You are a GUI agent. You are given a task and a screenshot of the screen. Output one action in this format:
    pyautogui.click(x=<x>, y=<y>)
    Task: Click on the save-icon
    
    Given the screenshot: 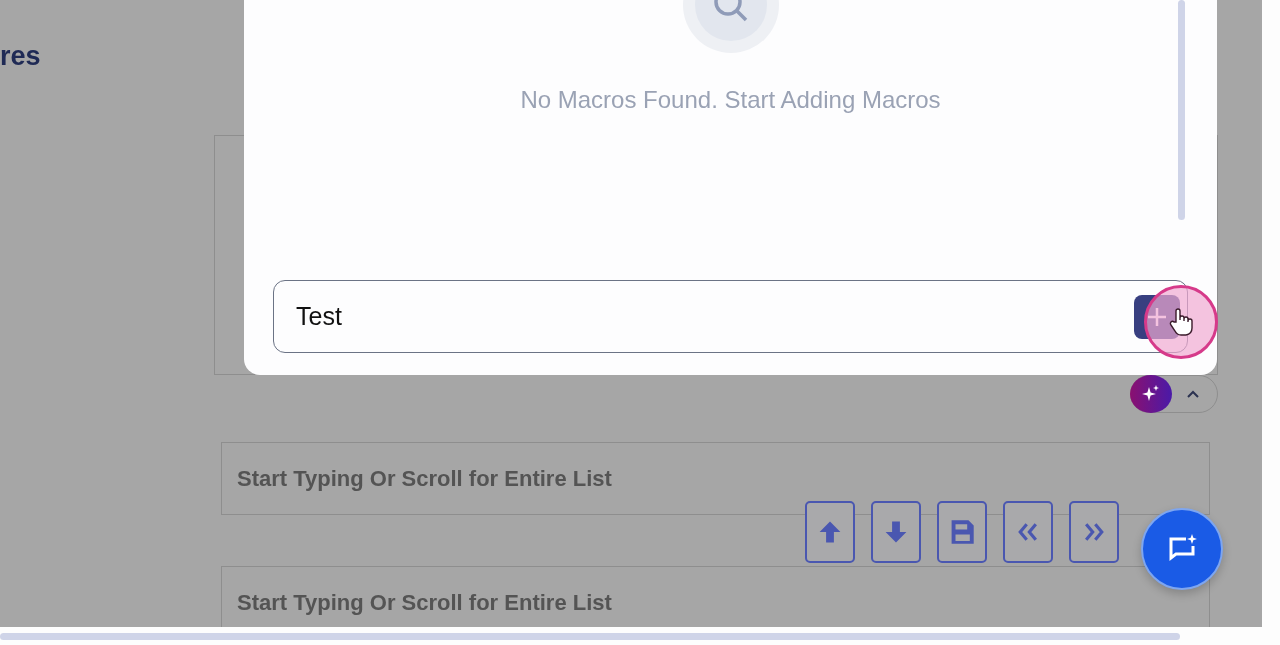 What is the action you would take?
    pyautogui.click(x=962, y=532)
    